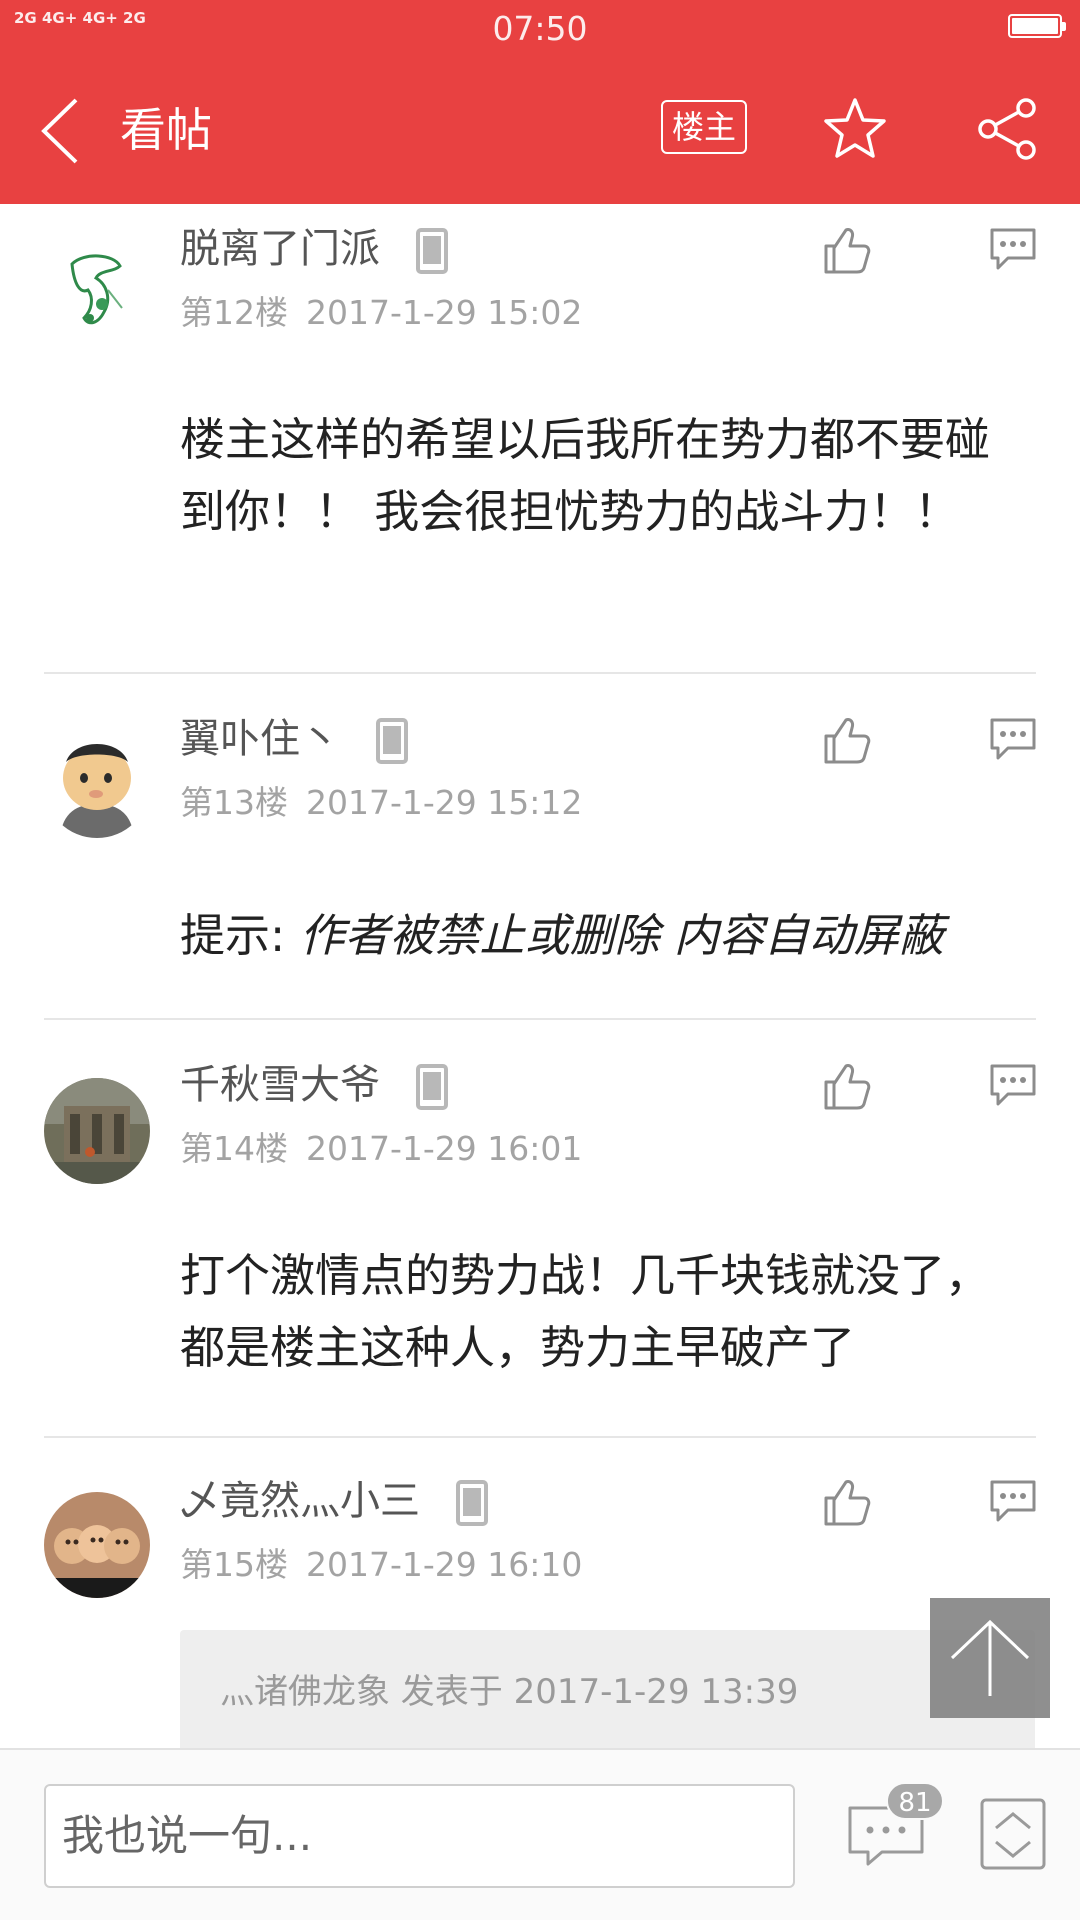  Describe the element at coordinates (444, 1564) in the screenshot. I see `post-time: 2017-1-29 16:10` at that location.